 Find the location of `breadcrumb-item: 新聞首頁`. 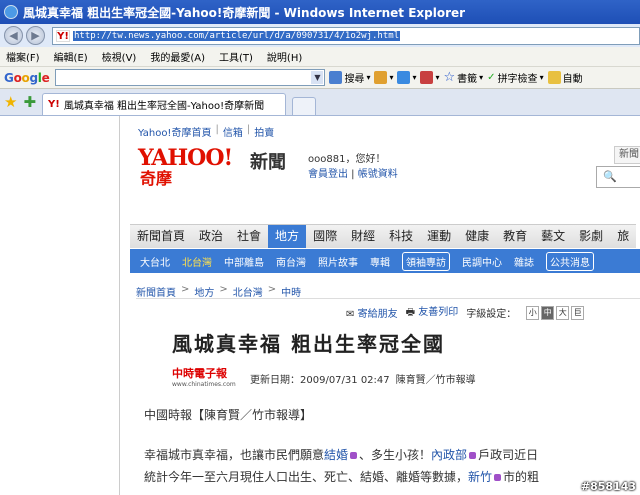

breadcrumb-item: 新聞首頁 is located at coordinates (156, 291).